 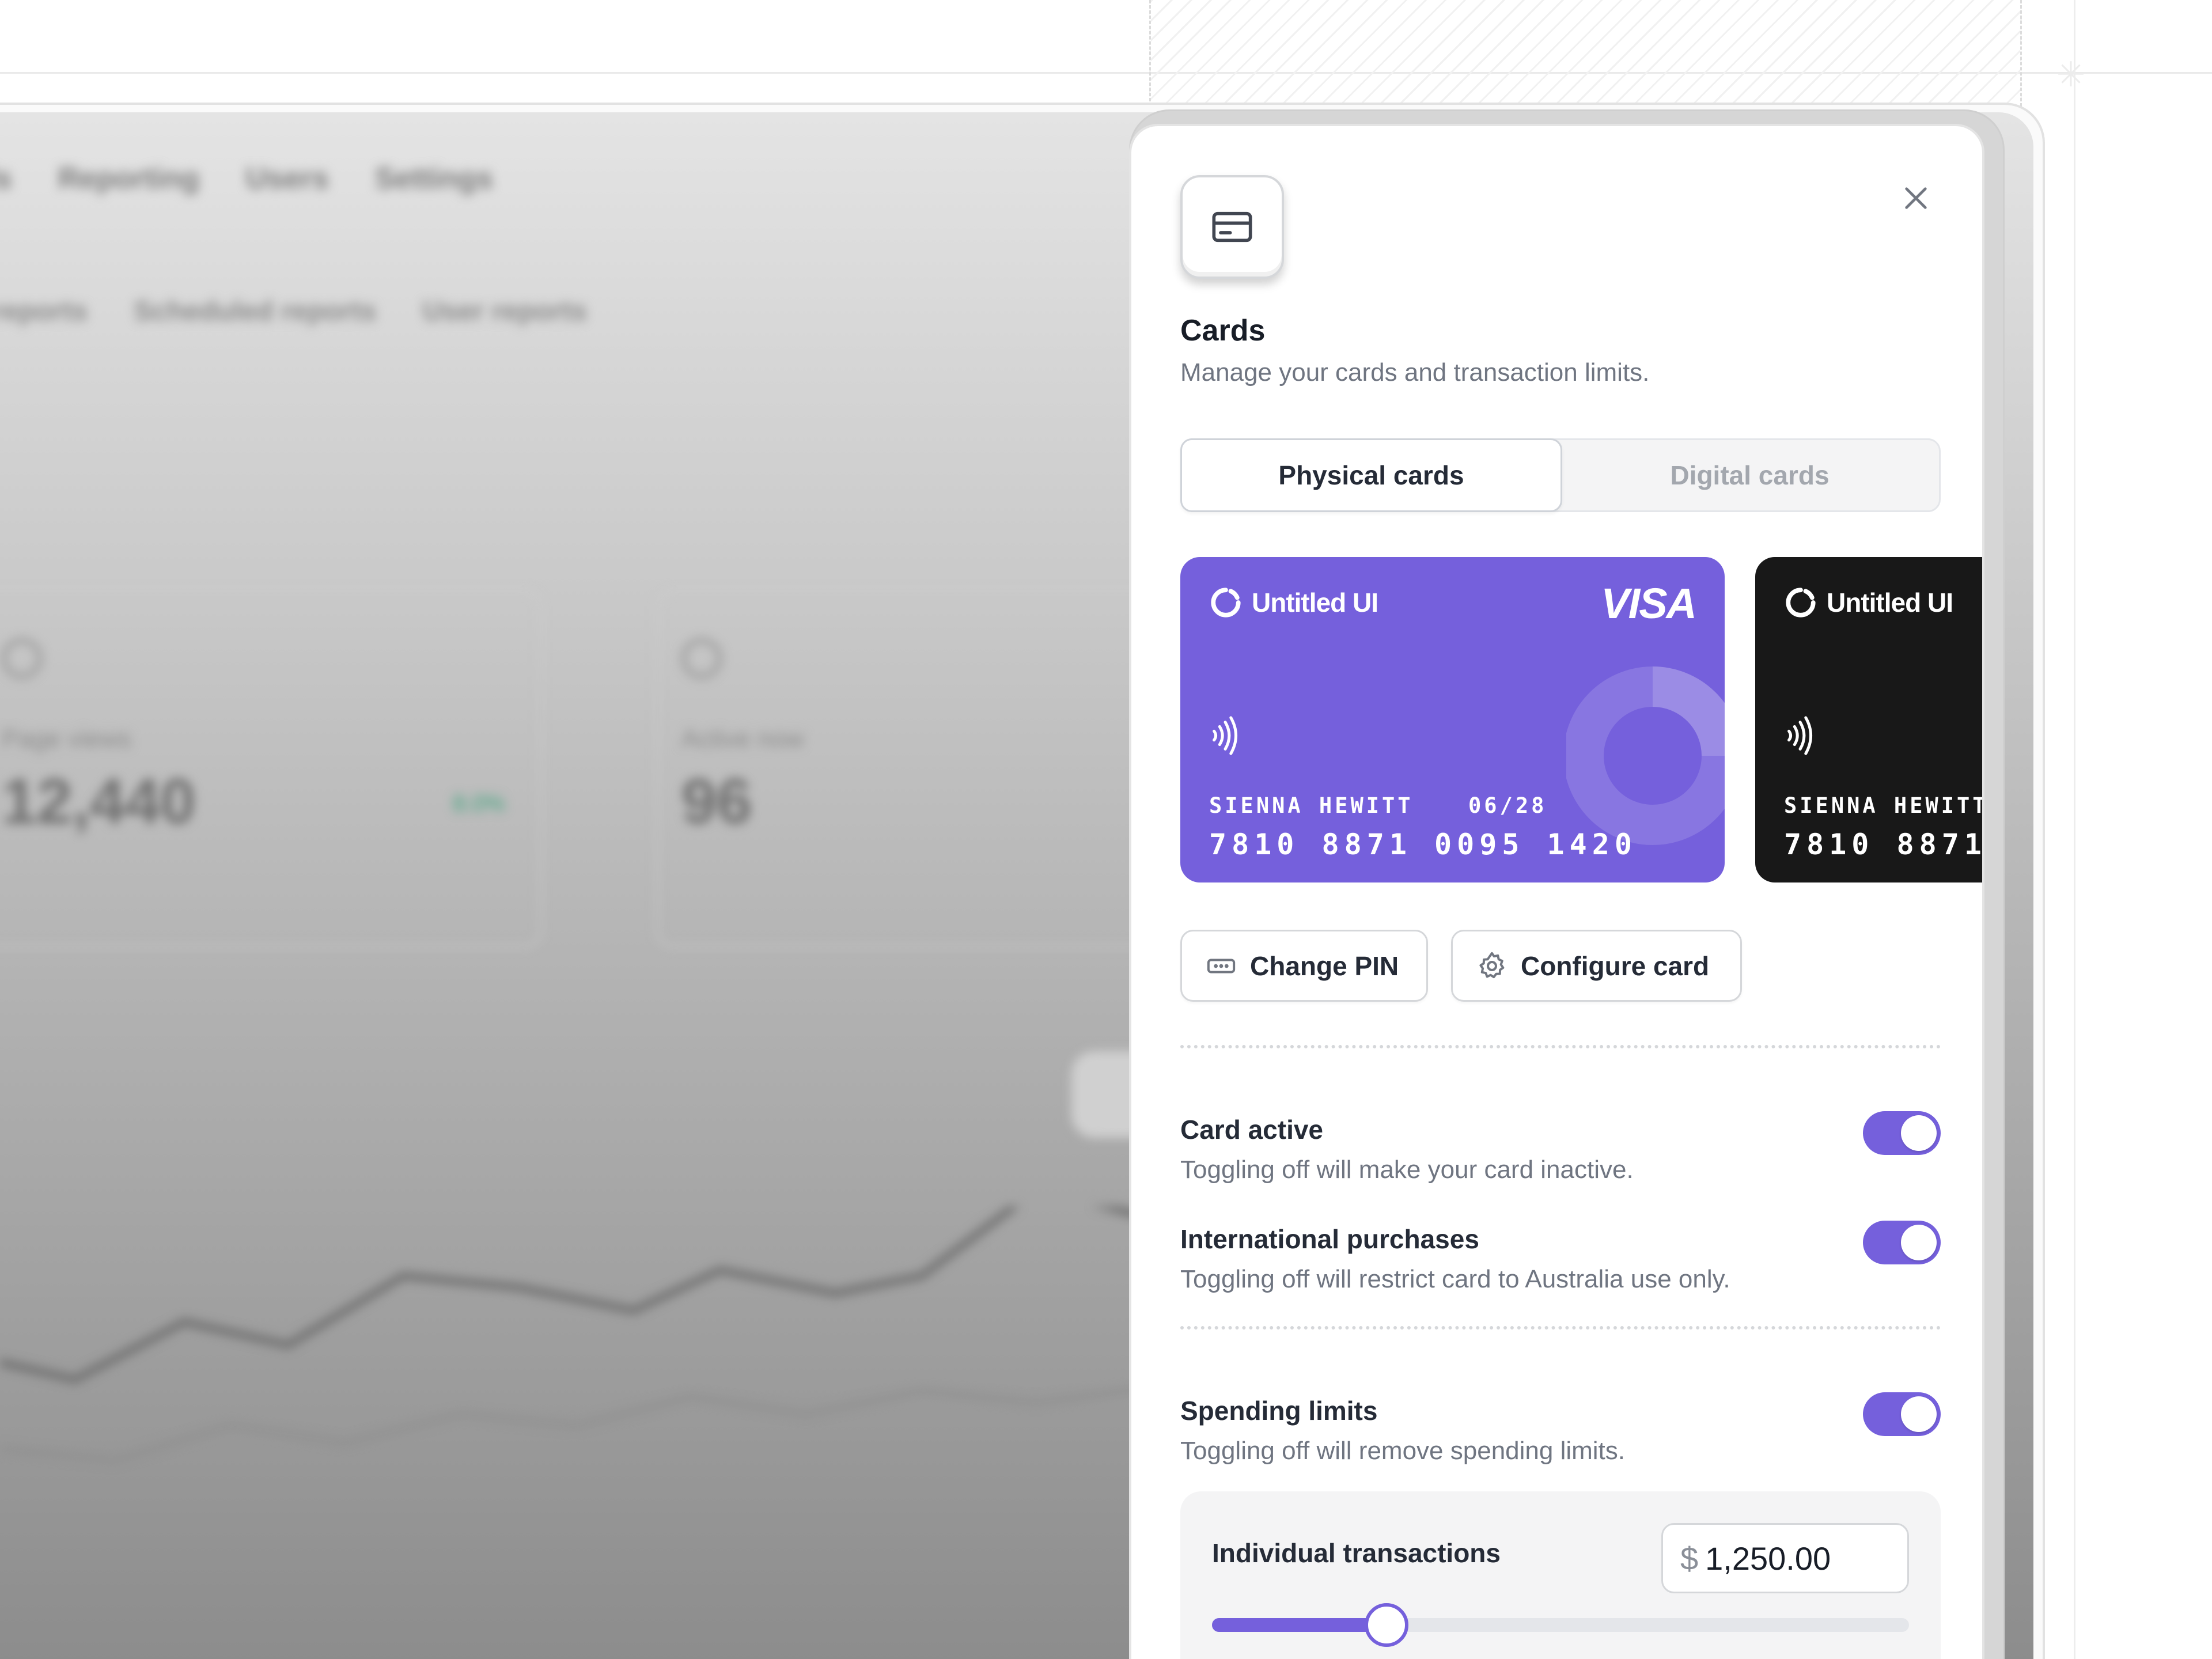 I want to click on background-stat-label: Active now, so click(x=742, y=739).